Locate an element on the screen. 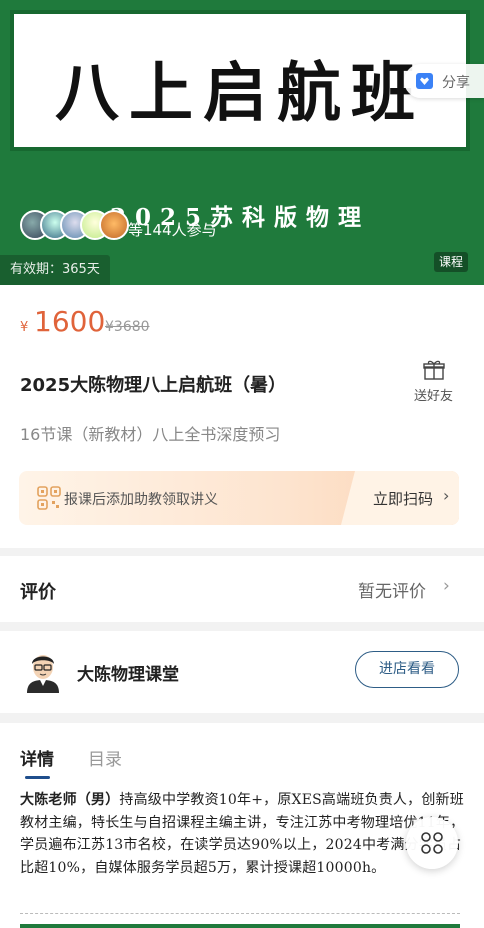 The width and height of the screenshot is (484, 928). participant-count: 等144人参与 is located at coordinates (172, 230).